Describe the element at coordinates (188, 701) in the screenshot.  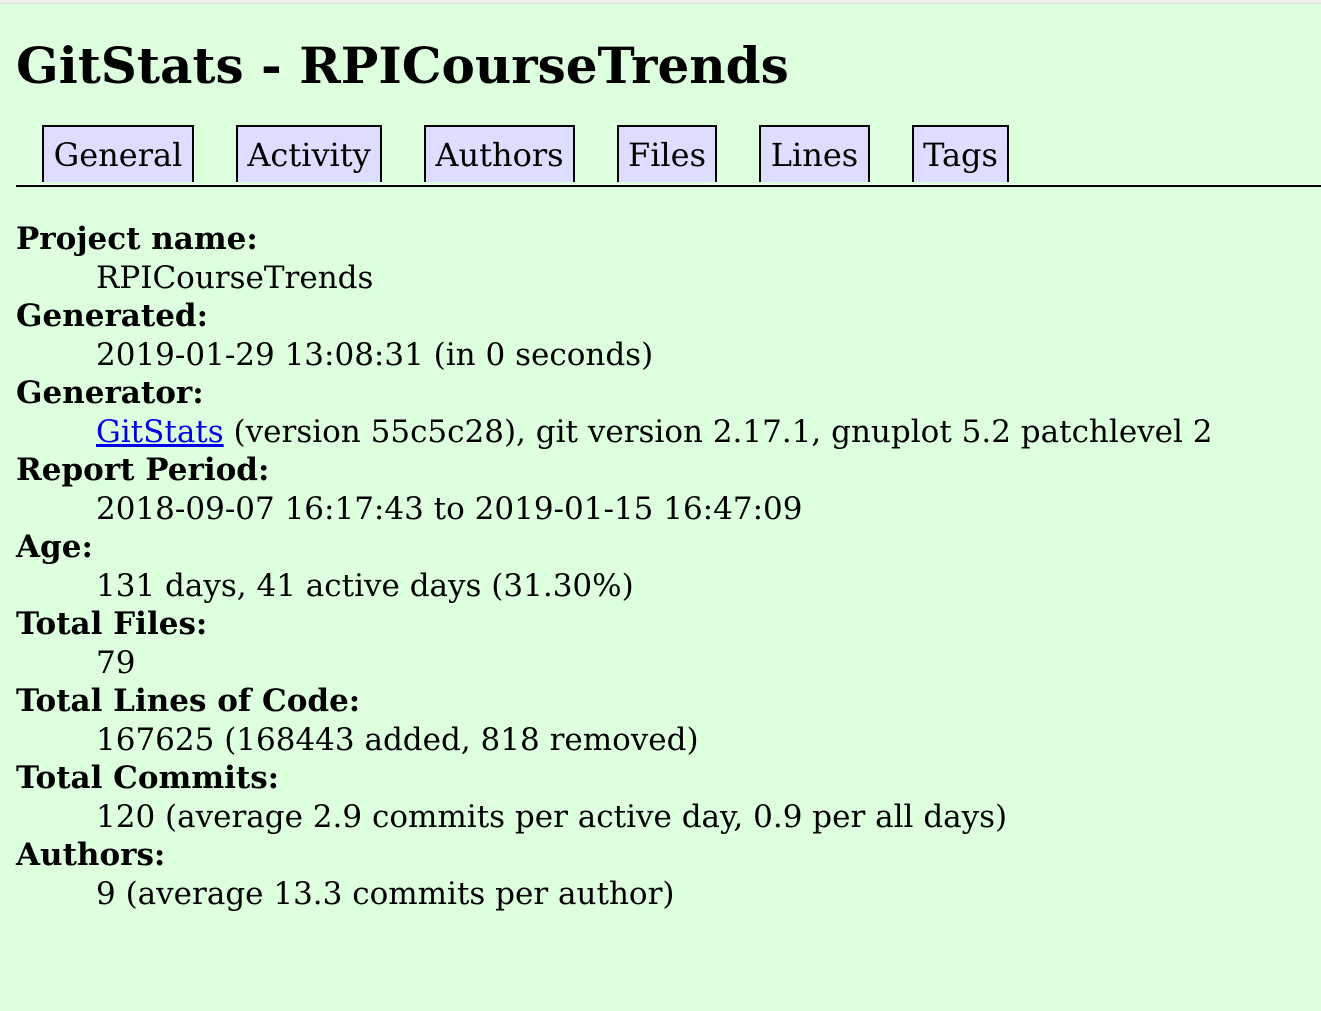
I see `total-loc-label: Total Lines of Code:` at that location.